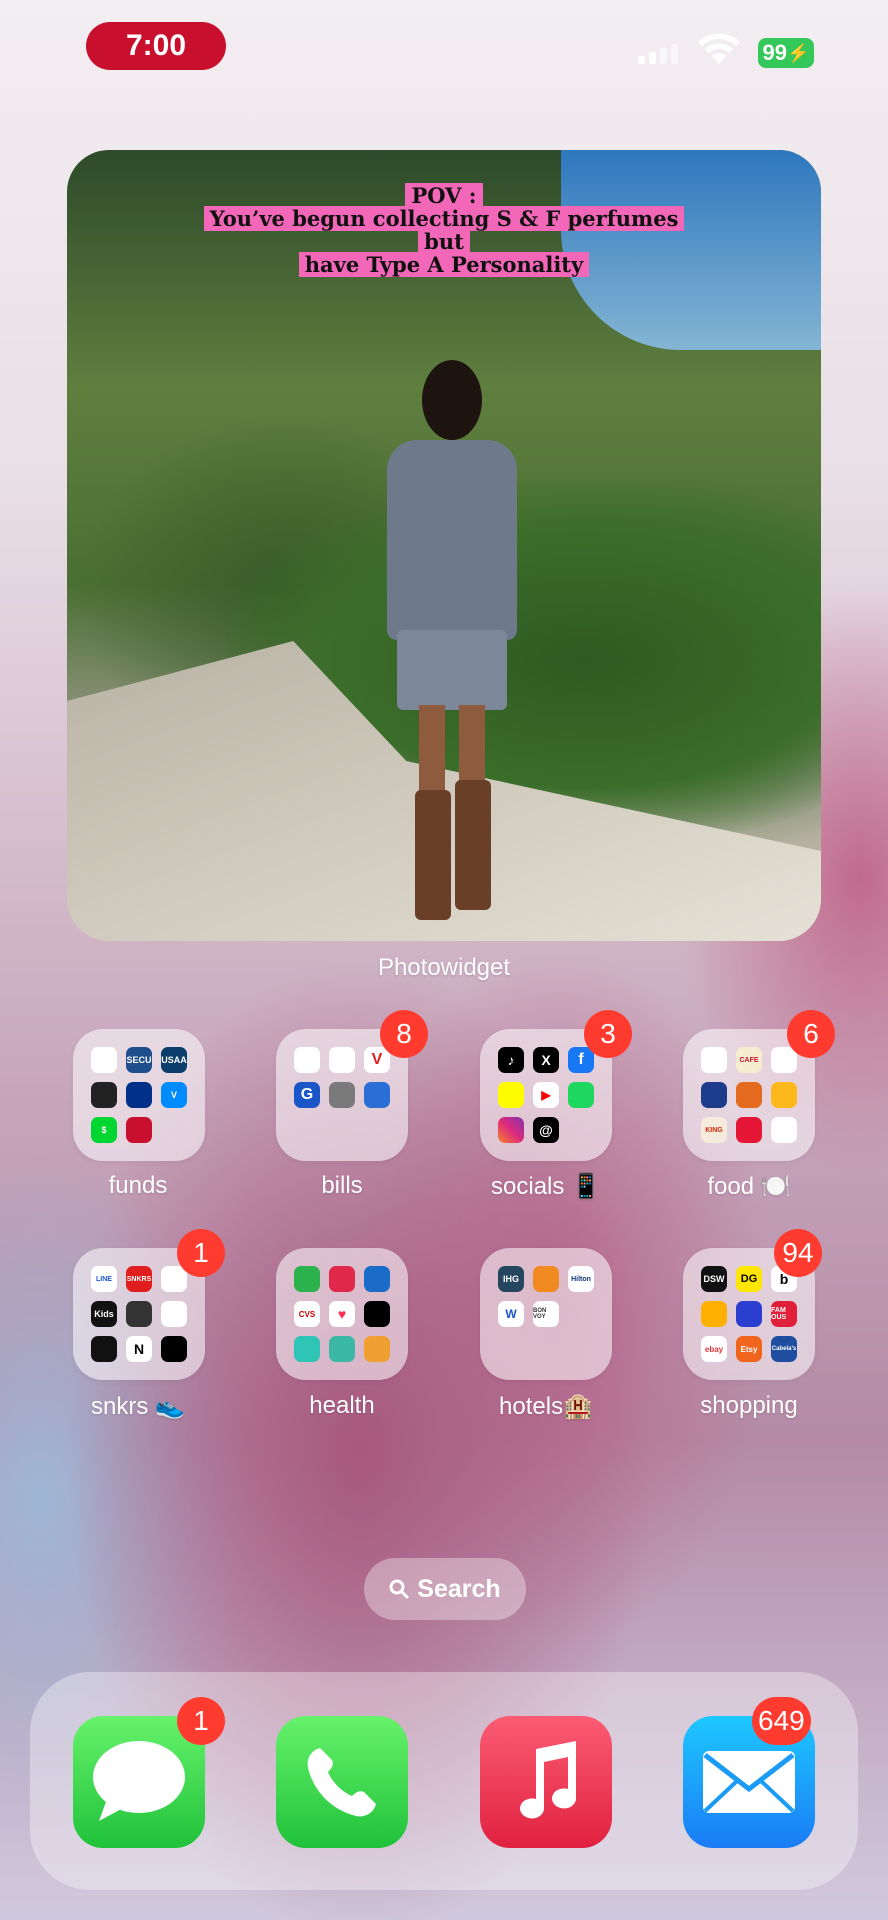 This screenshot has height=1920, width=888. I want to click on snkrs-icon: SNKRS, so click(139, 1279).